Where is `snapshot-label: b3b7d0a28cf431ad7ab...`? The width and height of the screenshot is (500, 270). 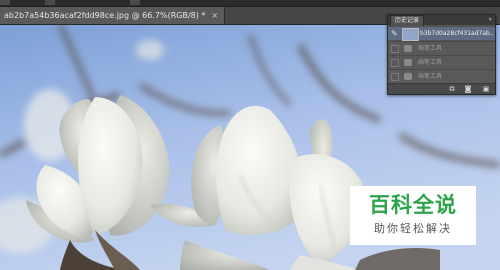
snapshot-label: b3b7d0a28cf431ad7ab... is located at coordinates (456, 33).